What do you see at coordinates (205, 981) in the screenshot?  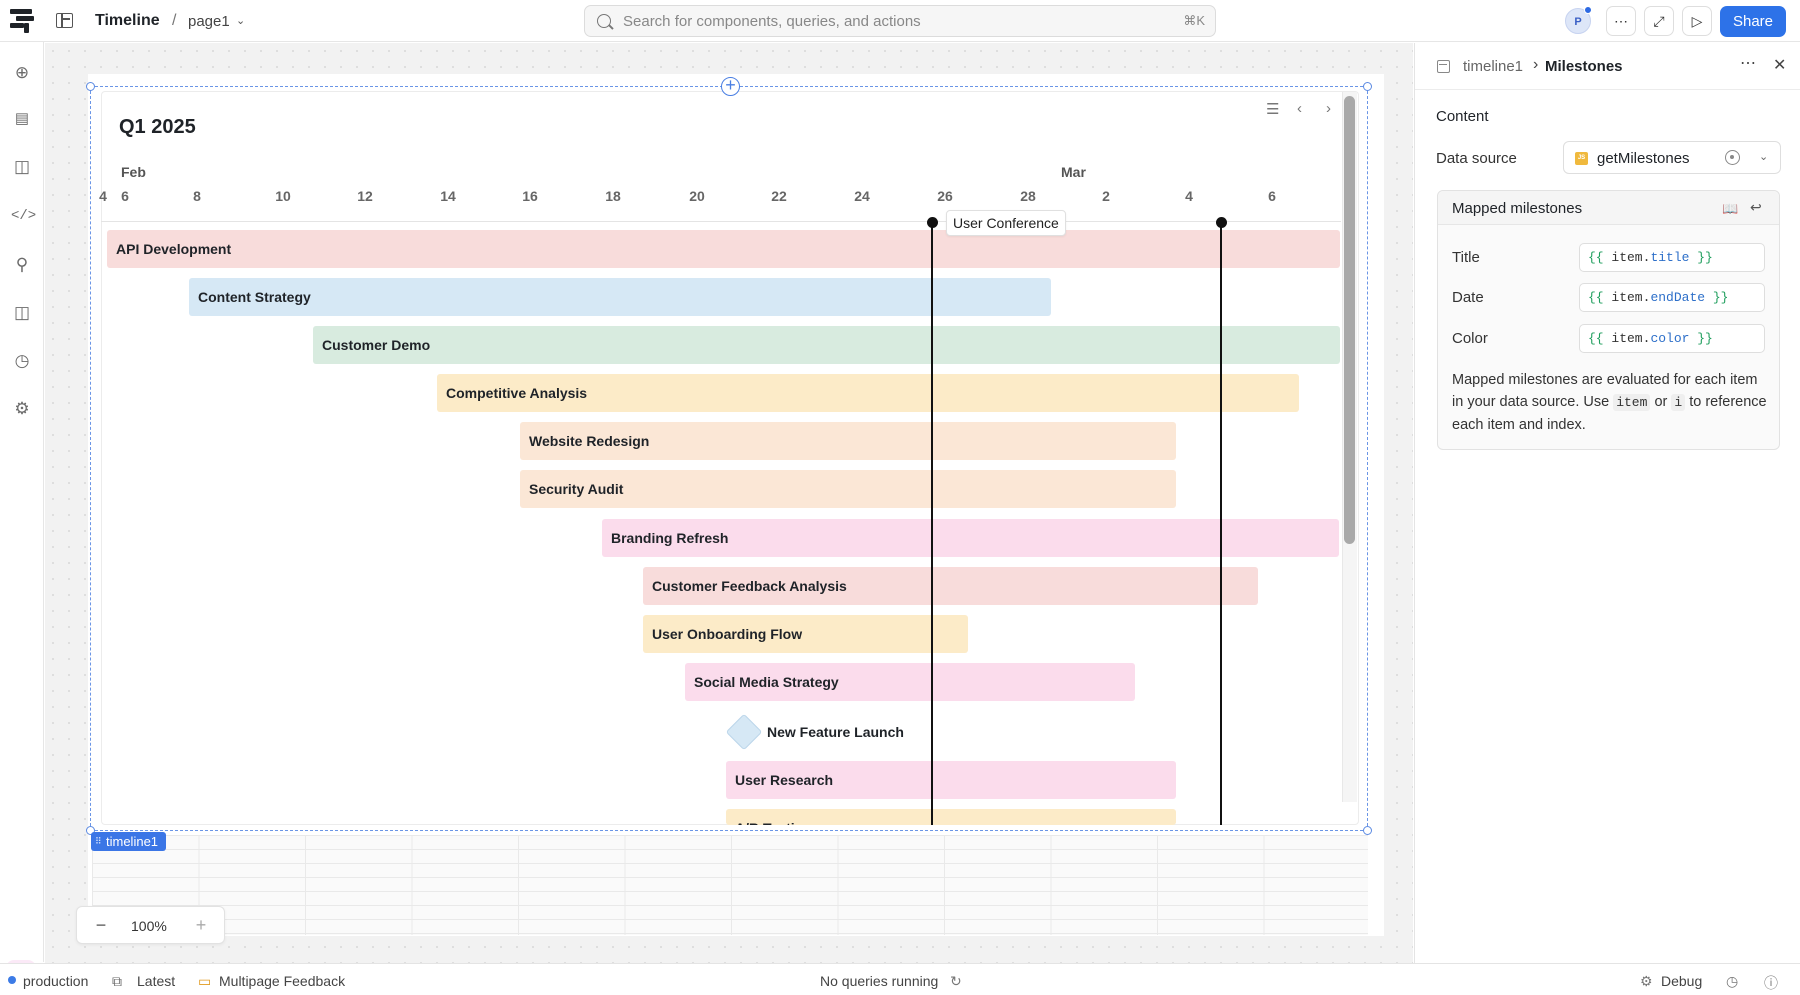 I see `branch-icon: ▭` at bounding box center [205, 981].